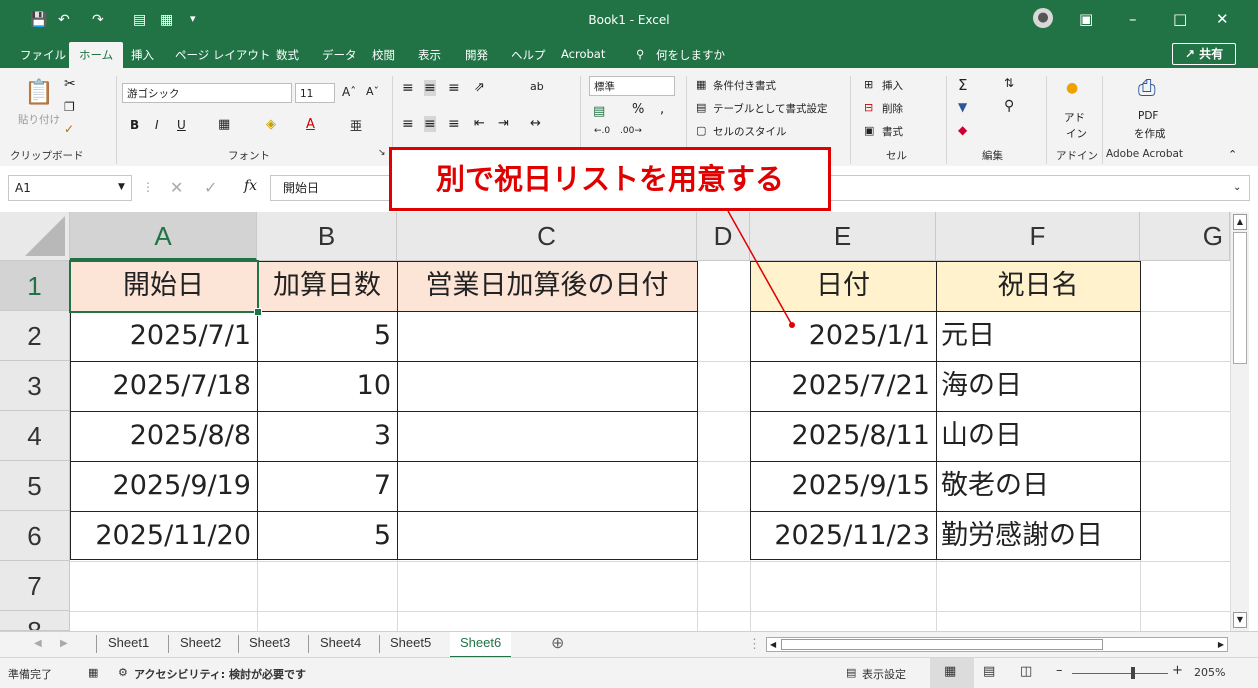 The height and width of the screenshot is (688, 1258). What do you see at coordinates (1240, 222) in the screenshot?
I see `scroll-up-icon: ▲` at bounding box center [1240, 222].